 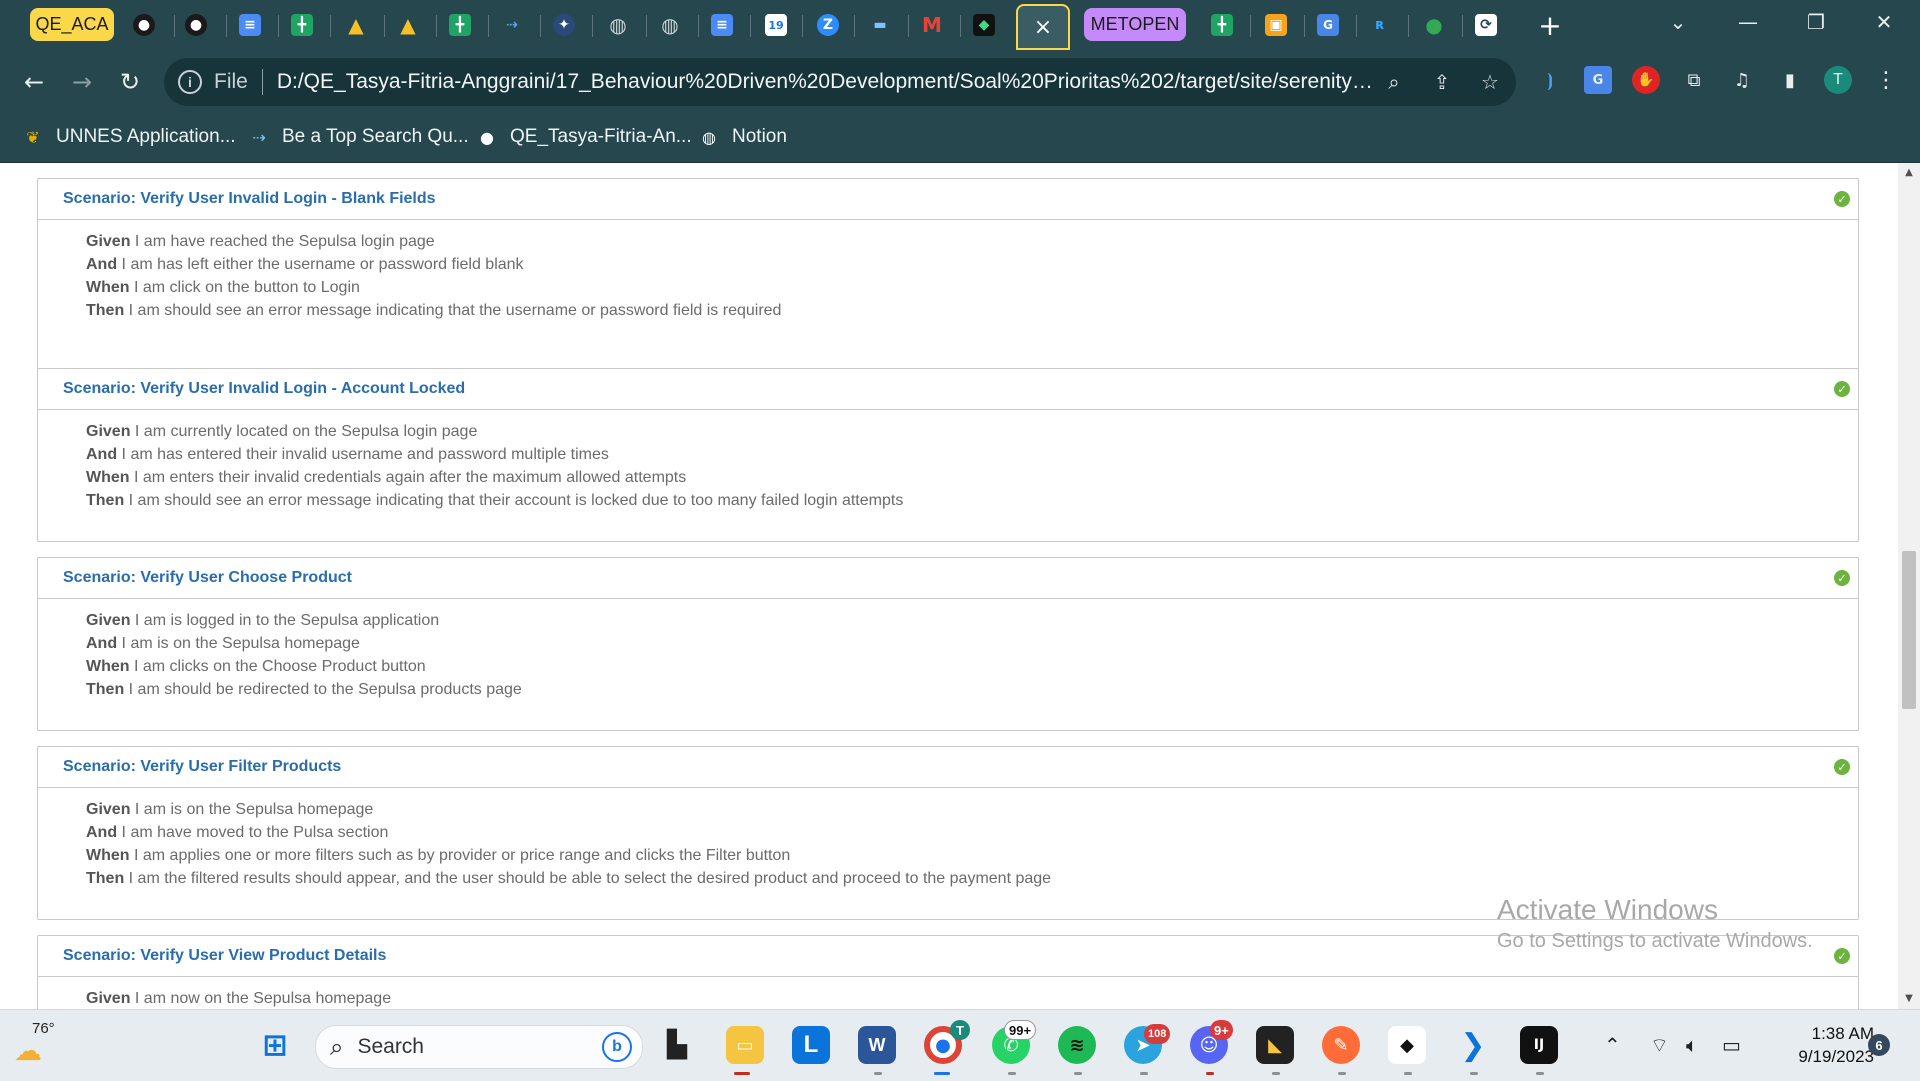 I want to click on vscode-icon: ❯, so click(x=1473, y=1045).